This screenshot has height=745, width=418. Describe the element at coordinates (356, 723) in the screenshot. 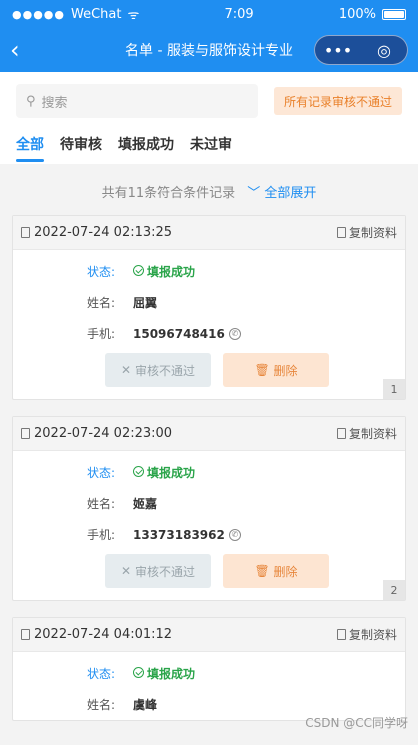

I see `watermark: CSDN @CC同学呀` at that location.